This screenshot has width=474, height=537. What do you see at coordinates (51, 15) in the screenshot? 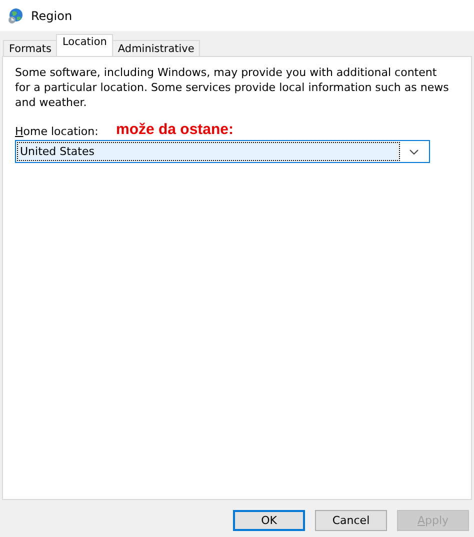
I see `window-title: Region` at bounding box center [51, 15].